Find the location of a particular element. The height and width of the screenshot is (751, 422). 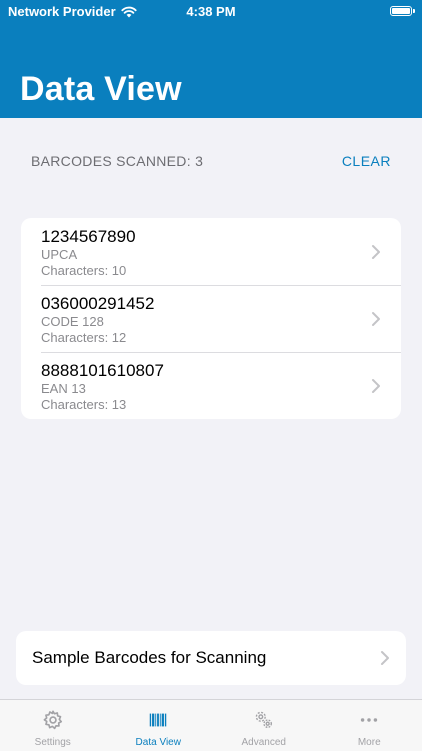

ellipsis-icon is located at coordinates (369, 720).